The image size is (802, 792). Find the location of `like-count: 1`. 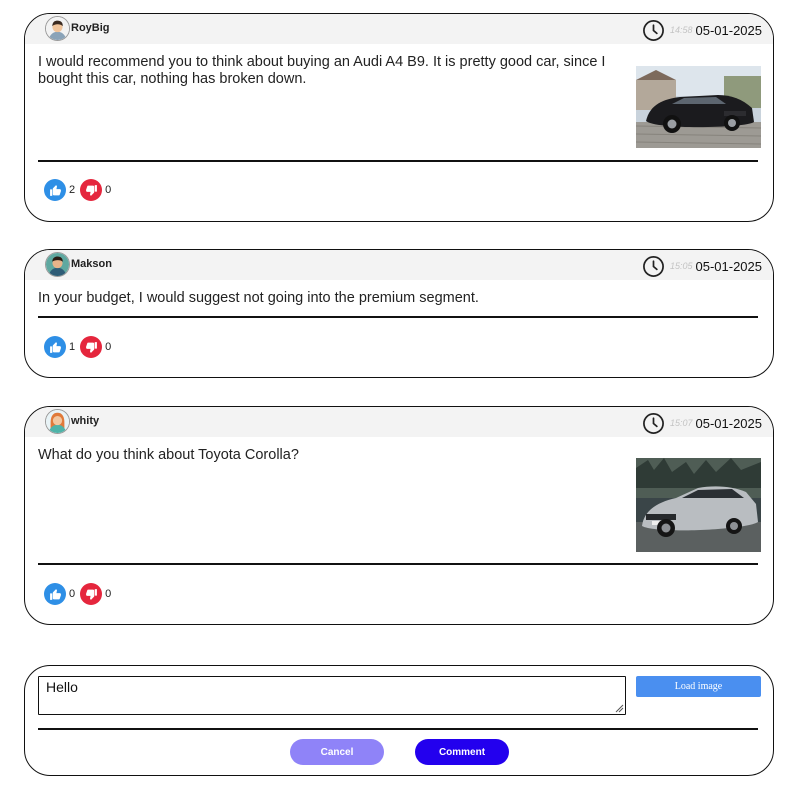

like-count: 1 is located at coordinates (72, 347).